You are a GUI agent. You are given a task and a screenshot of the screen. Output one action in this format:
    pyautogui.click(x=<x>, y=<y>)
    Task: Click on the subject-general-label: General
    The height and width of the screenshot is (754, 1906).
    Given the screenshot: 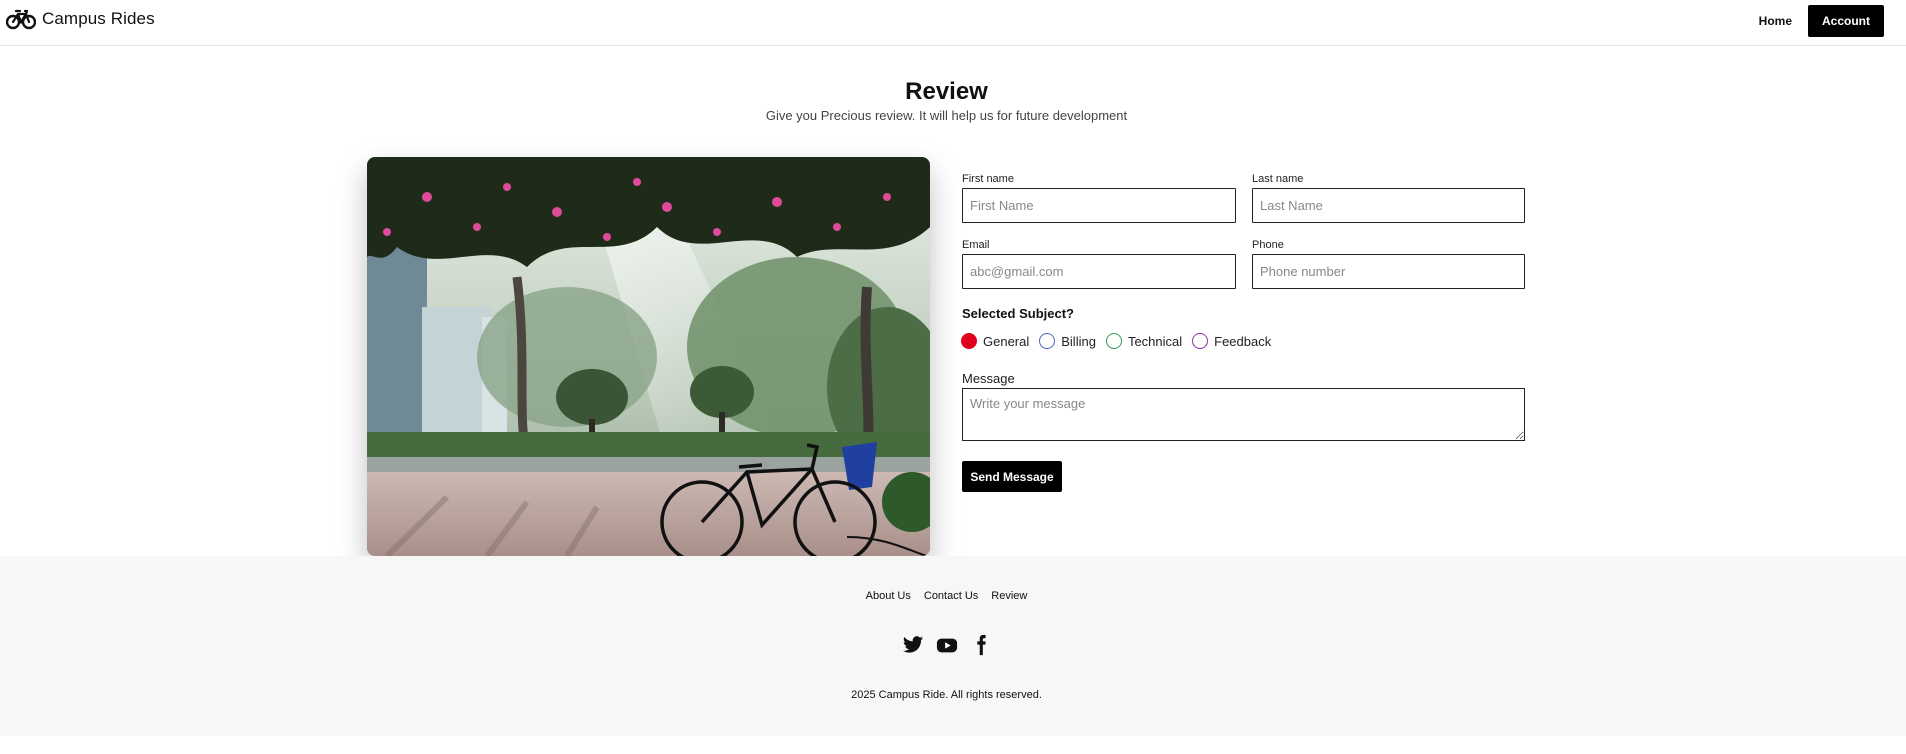 What is the action you would take?
    pyautogui.click(x=1006, y=341)
    